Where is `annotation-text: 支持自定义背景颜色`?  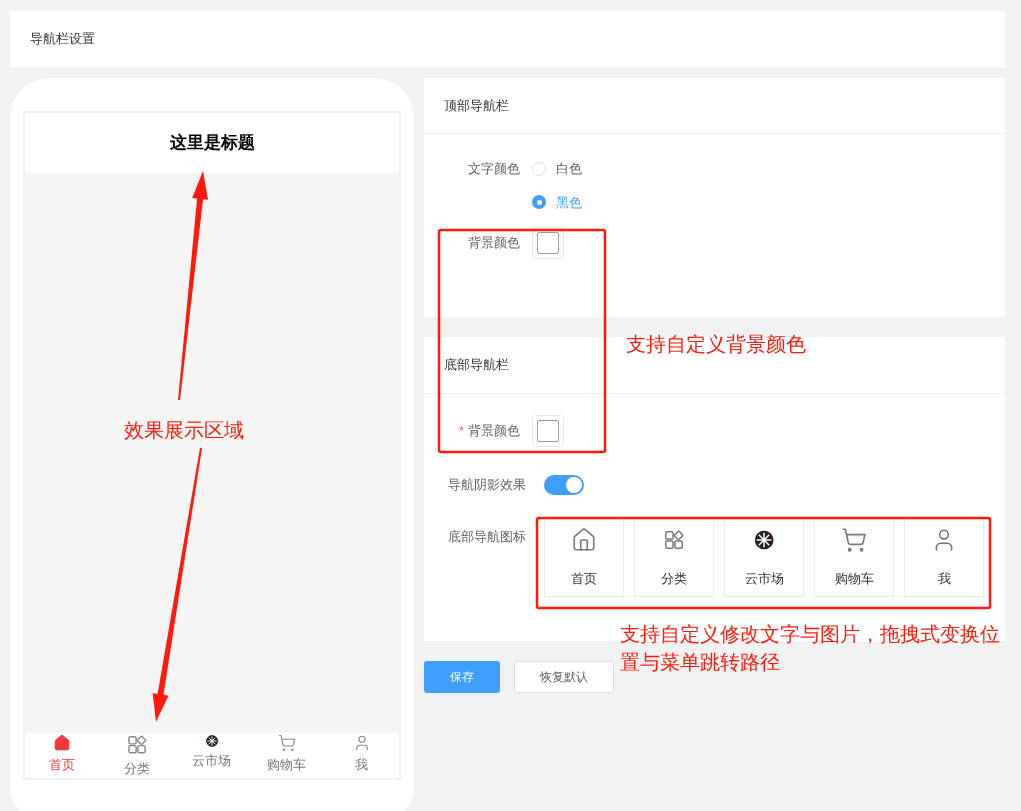
annotation-text: 支持自定义背景颜色 is located at coordinates (716, 344).